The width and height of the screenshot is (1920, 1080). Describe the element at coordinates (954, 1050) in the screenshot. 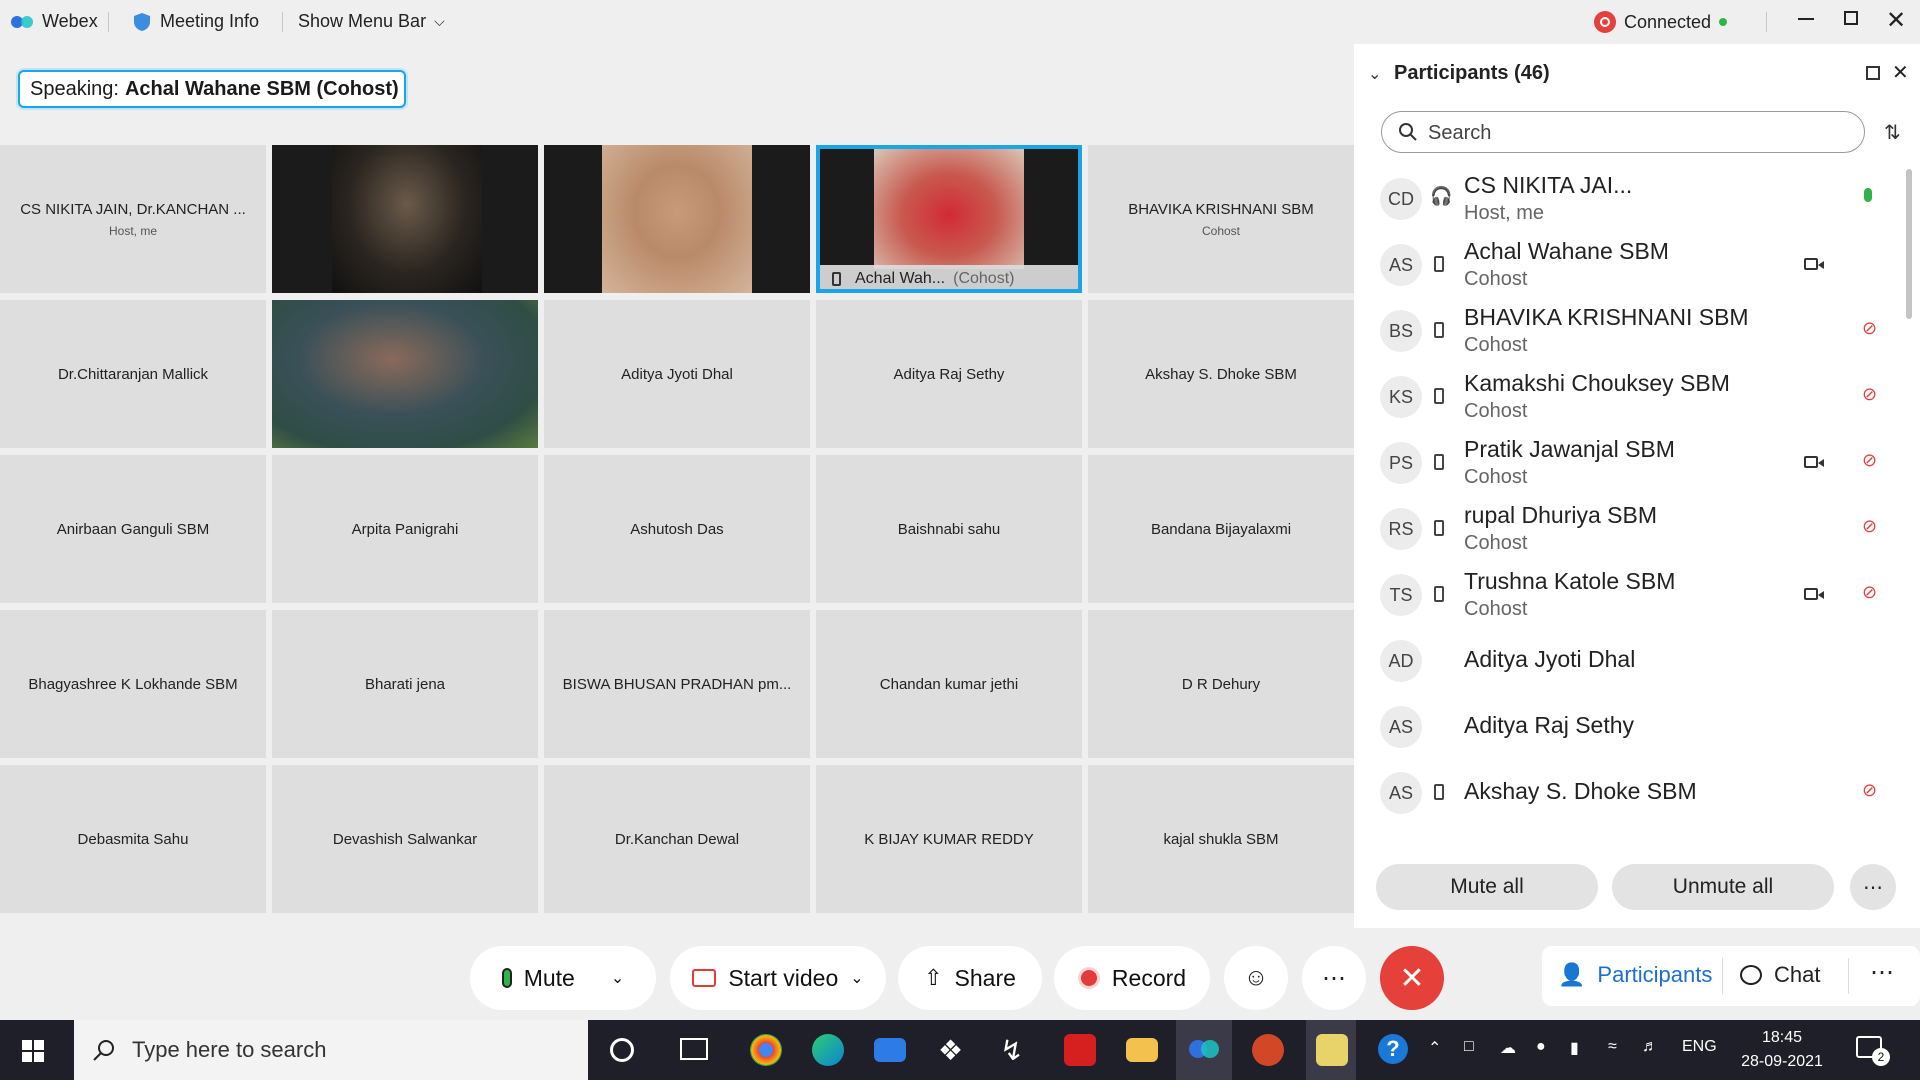

I see `dropbox-icon: ❖` at that location.